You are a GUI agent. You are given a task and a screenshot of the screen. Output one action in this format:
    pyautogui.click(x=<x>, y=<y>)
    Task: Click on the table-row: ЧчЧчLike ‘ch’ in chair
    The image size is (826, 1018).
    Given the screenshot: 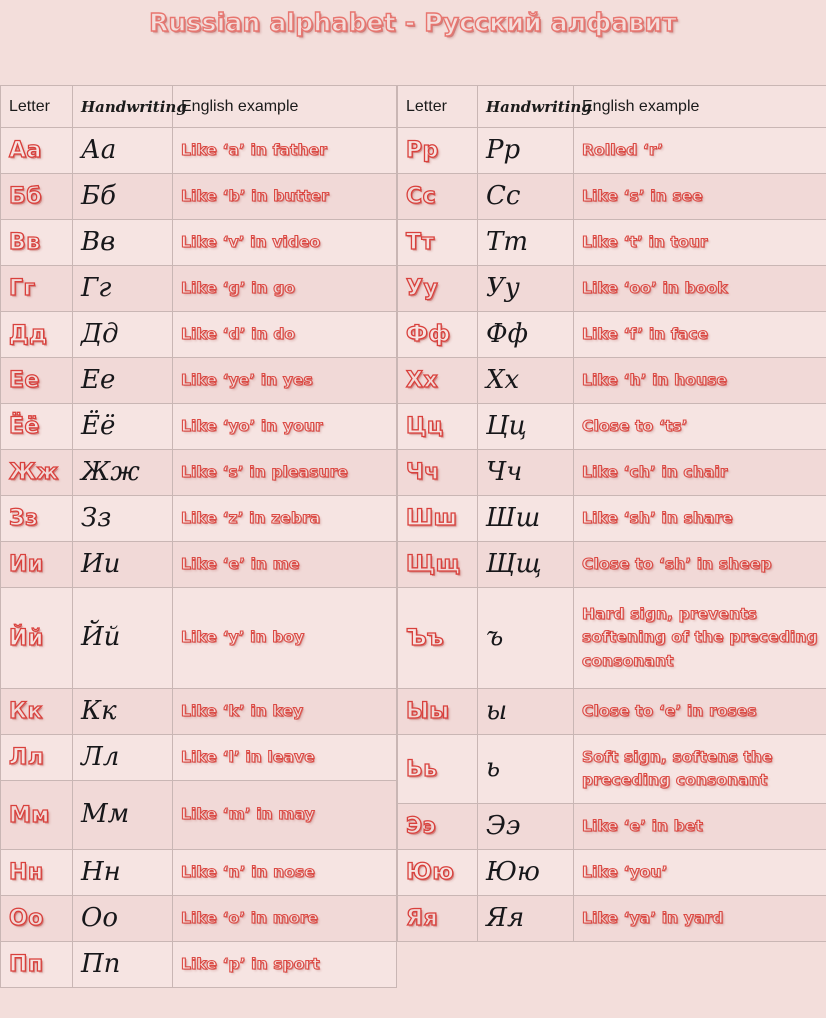 What is the action you would take?
    pyautogui.click(x=612, y=473)
    